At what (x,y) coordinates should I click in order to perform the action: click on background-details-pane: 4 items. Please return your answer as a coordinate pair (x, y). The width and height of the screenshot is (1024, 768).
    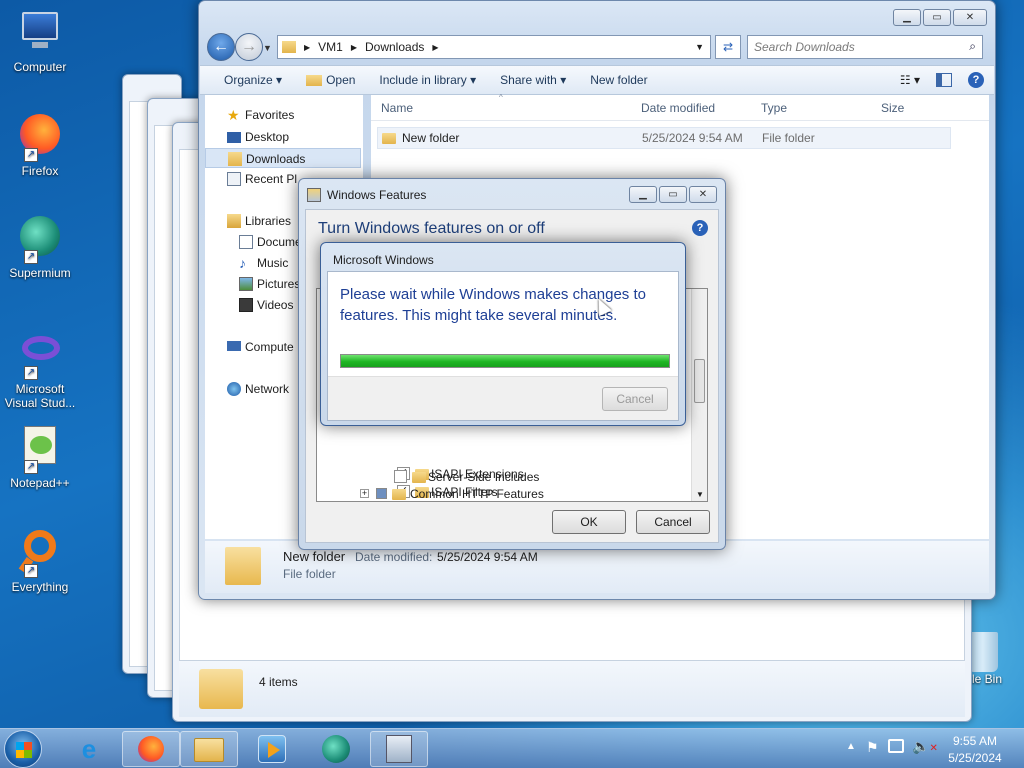
    Looking at the image, I should click on (572, 689).